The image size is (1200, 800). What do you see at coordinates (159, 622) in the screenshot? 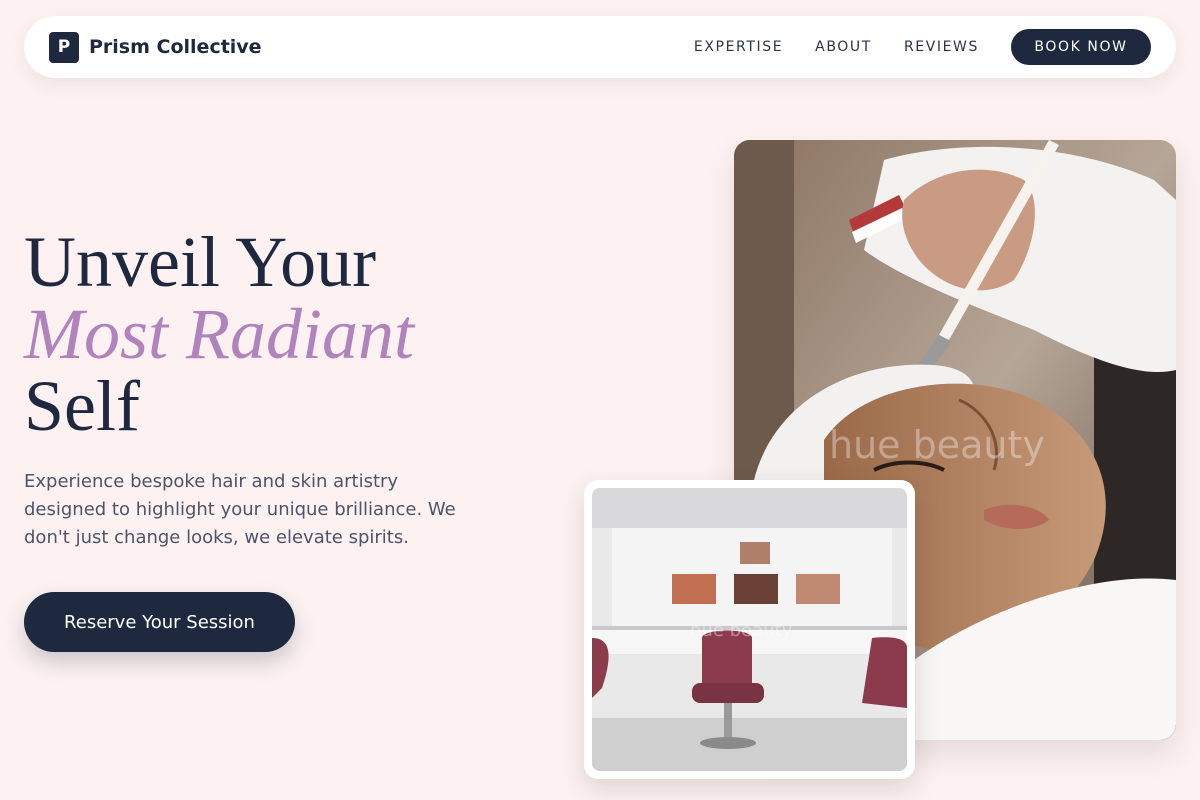
I see `reserve-session-button: Reserve Your Session` at bounding box center [159, 622].